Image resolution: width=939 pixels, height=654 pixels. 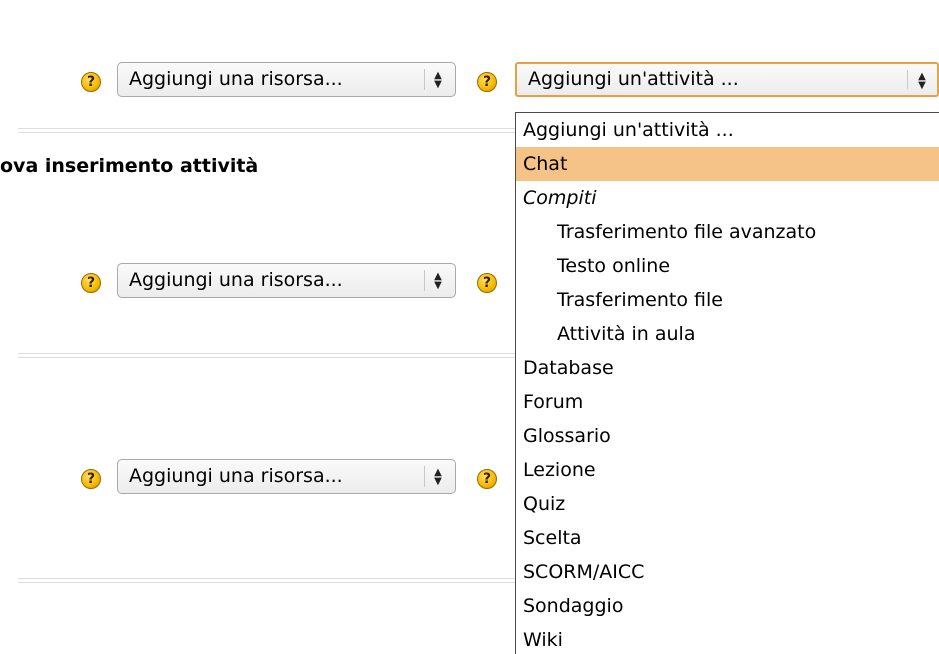 I want to click on option-testo-online: Testo online, so click(x=727, y=266).